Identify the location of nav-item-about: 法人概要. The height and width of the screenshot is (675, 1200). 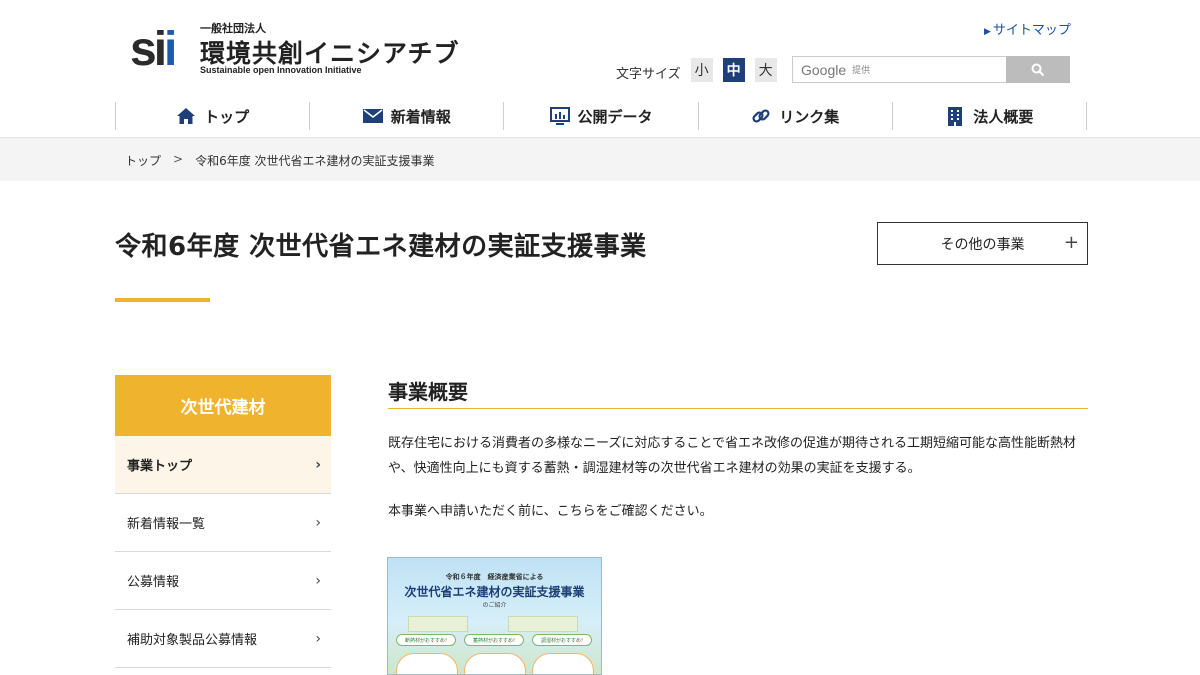
(989, 116).